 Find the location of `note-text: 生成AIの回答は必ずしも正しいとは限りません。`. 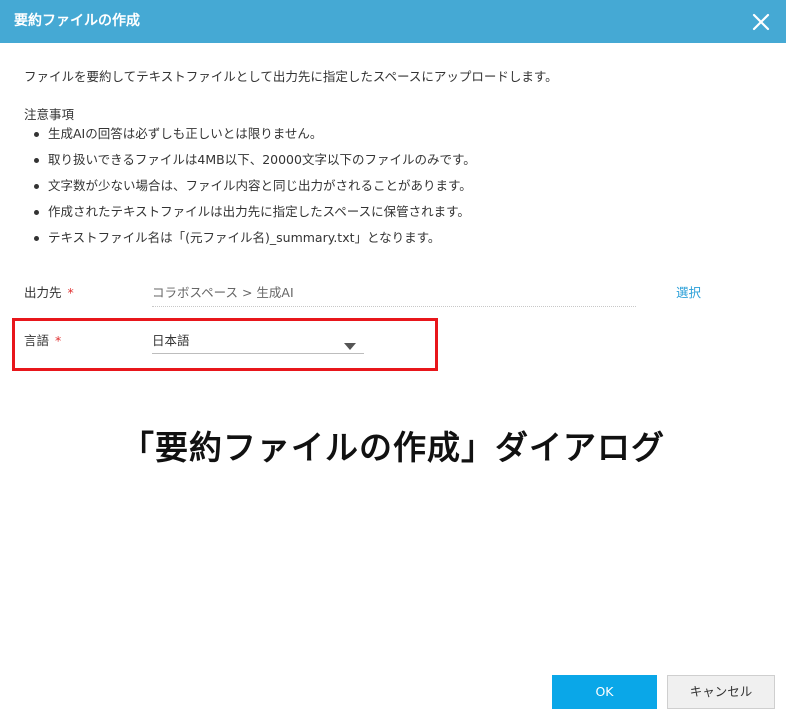

note-text: 生成AIの回答は必ずしも正しいとは限りません。 is located at coordinates (185, 133).